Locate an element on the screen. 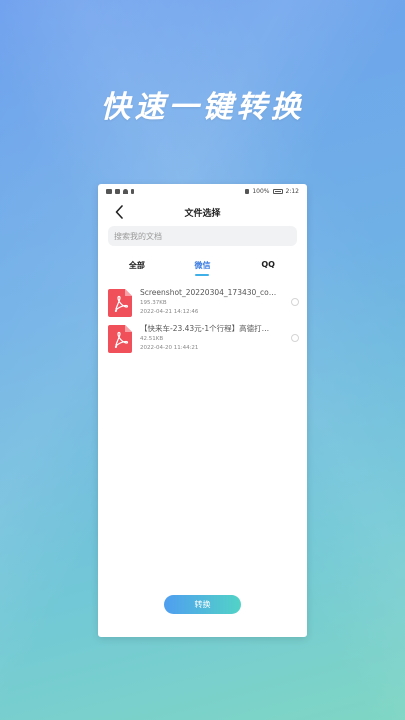 Image resolution: width=405 pixels, height=720 pixels. back-button is located at coordinates (119, 212).